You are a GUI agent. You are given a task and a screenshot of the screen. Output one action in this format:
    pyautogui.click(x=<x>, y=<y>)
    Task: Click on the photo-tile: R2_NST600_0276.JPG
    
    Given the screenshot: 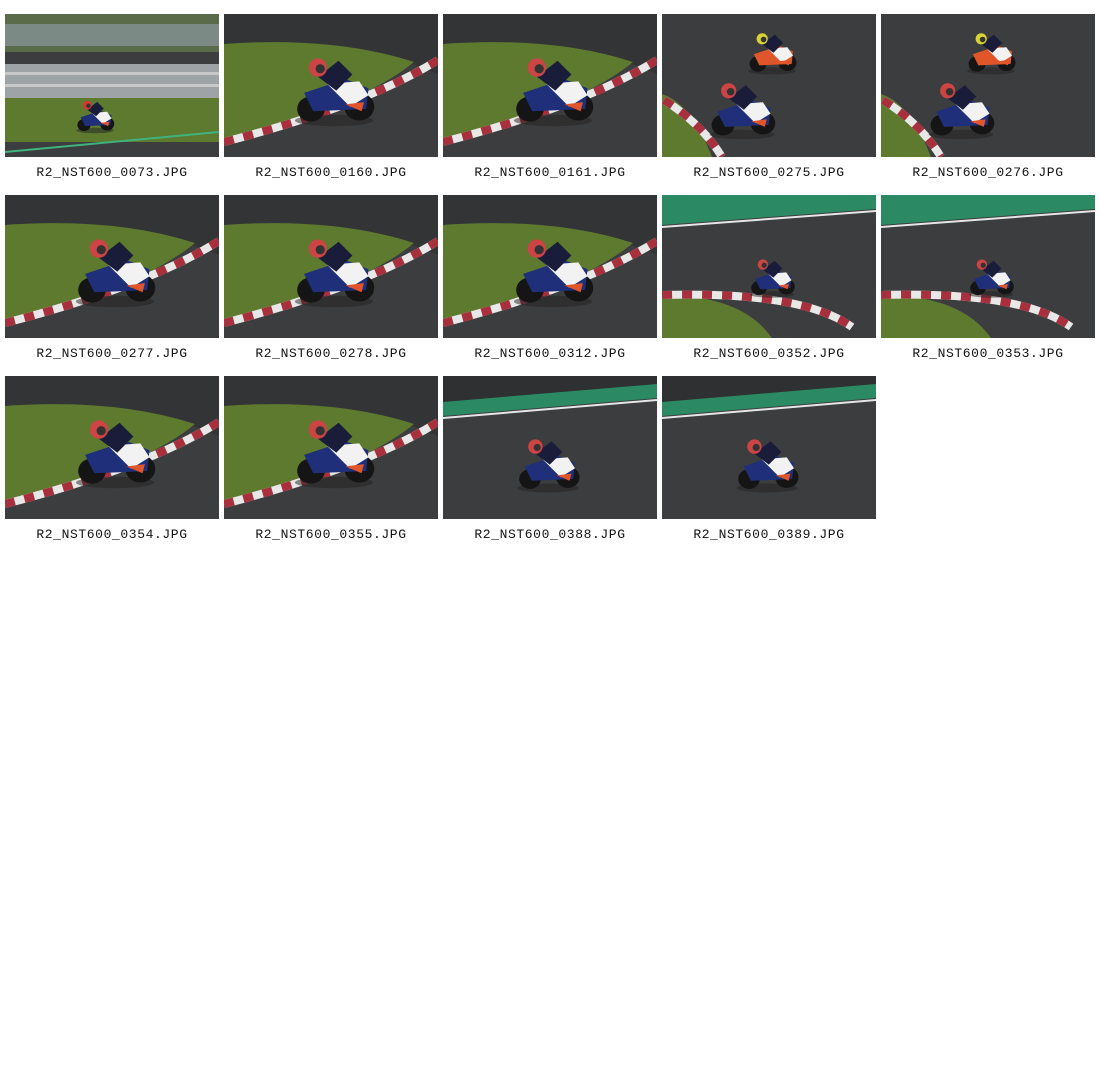 What is the action you would take?
    pyautogui.click(x=988, y=104)
    